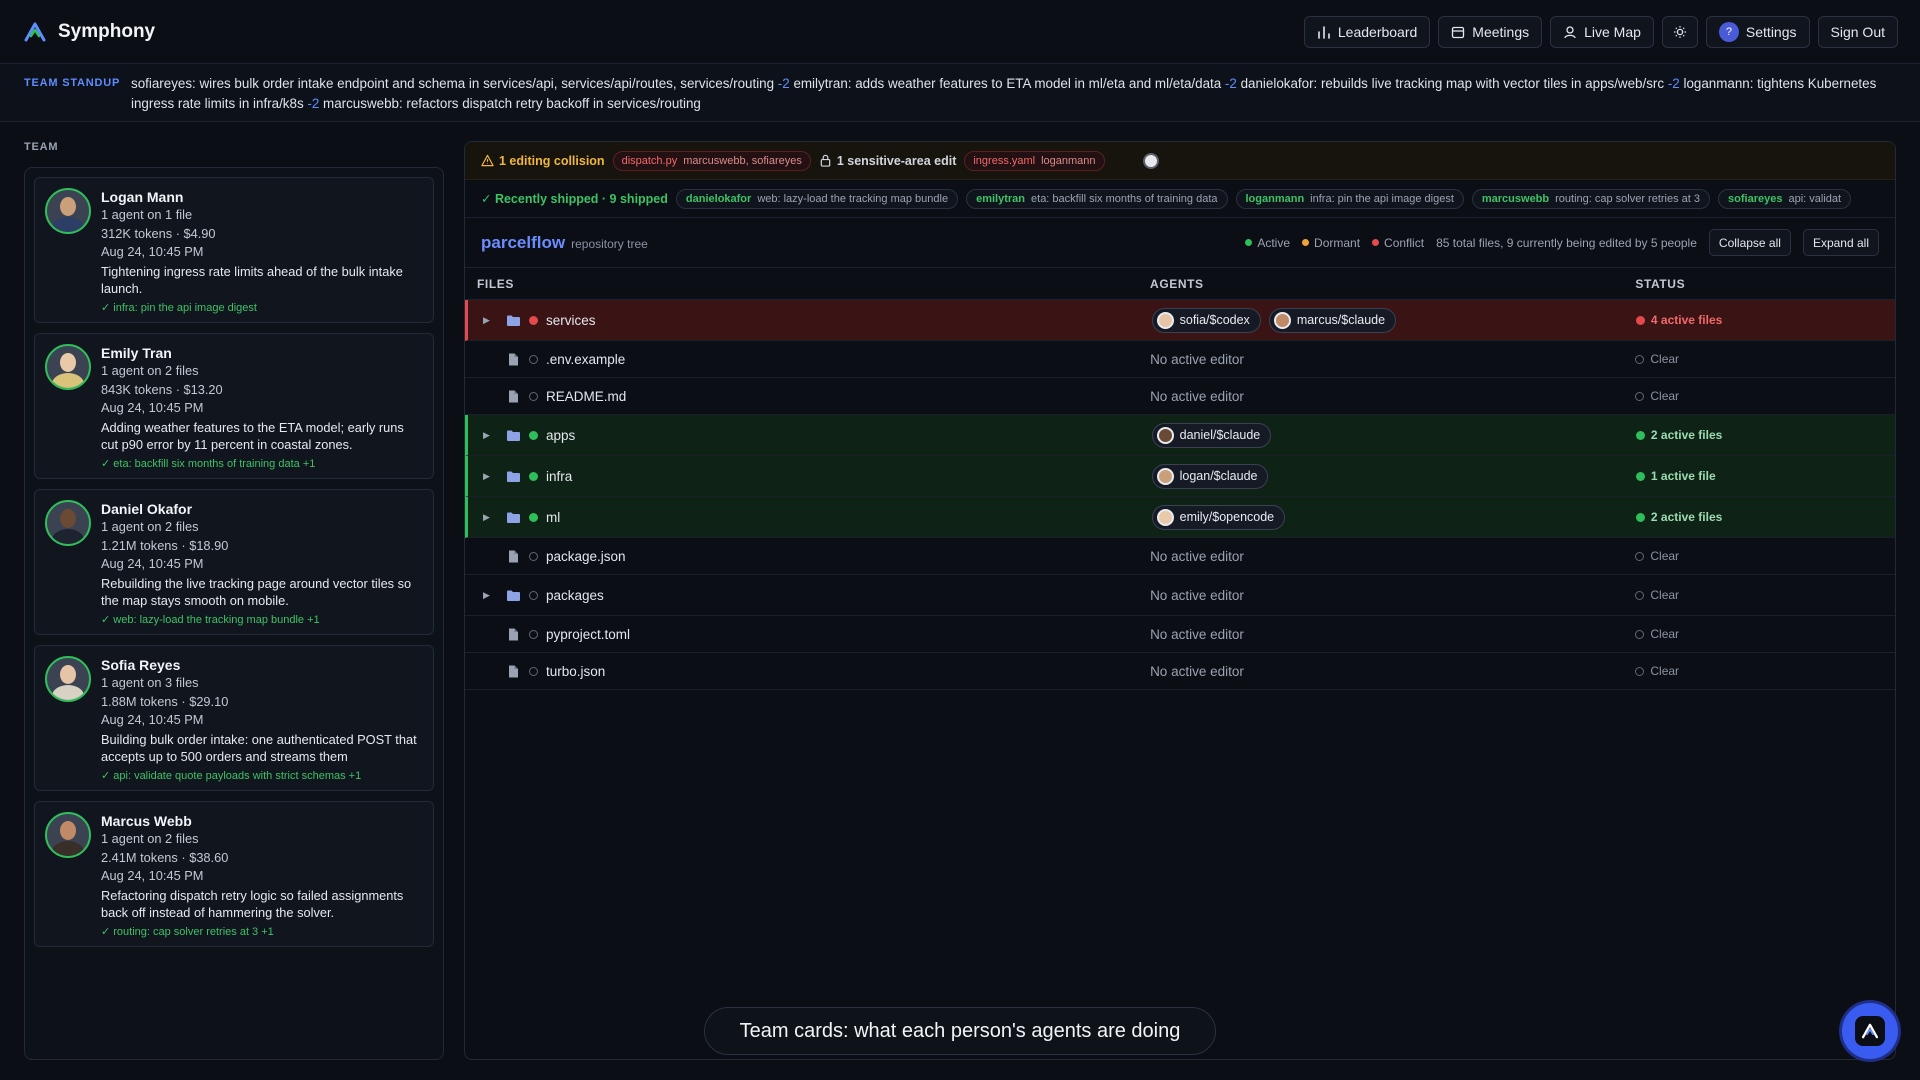  Describe the element at coordinates (1679, 31) in the screenshot. I see `theme-toggle-button` at that location.